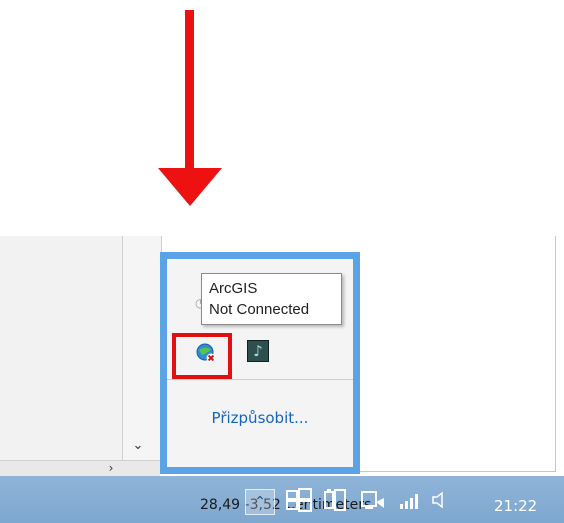 The height and width of the screenshot is (523, 564). I want to click on popup-separator, so click(260, 379).